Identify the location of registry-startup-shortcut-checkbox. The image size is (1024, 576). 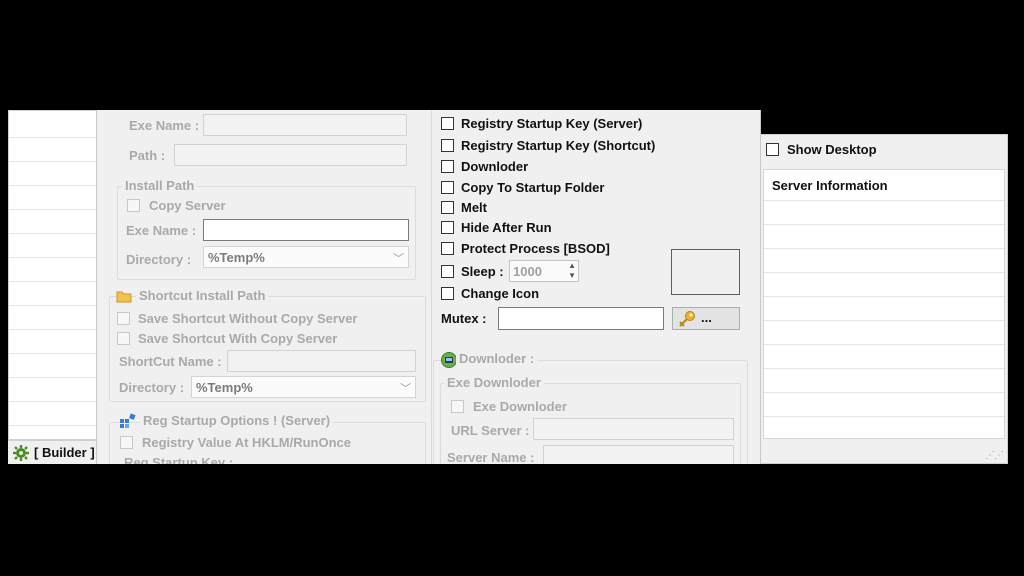
(447, 145).